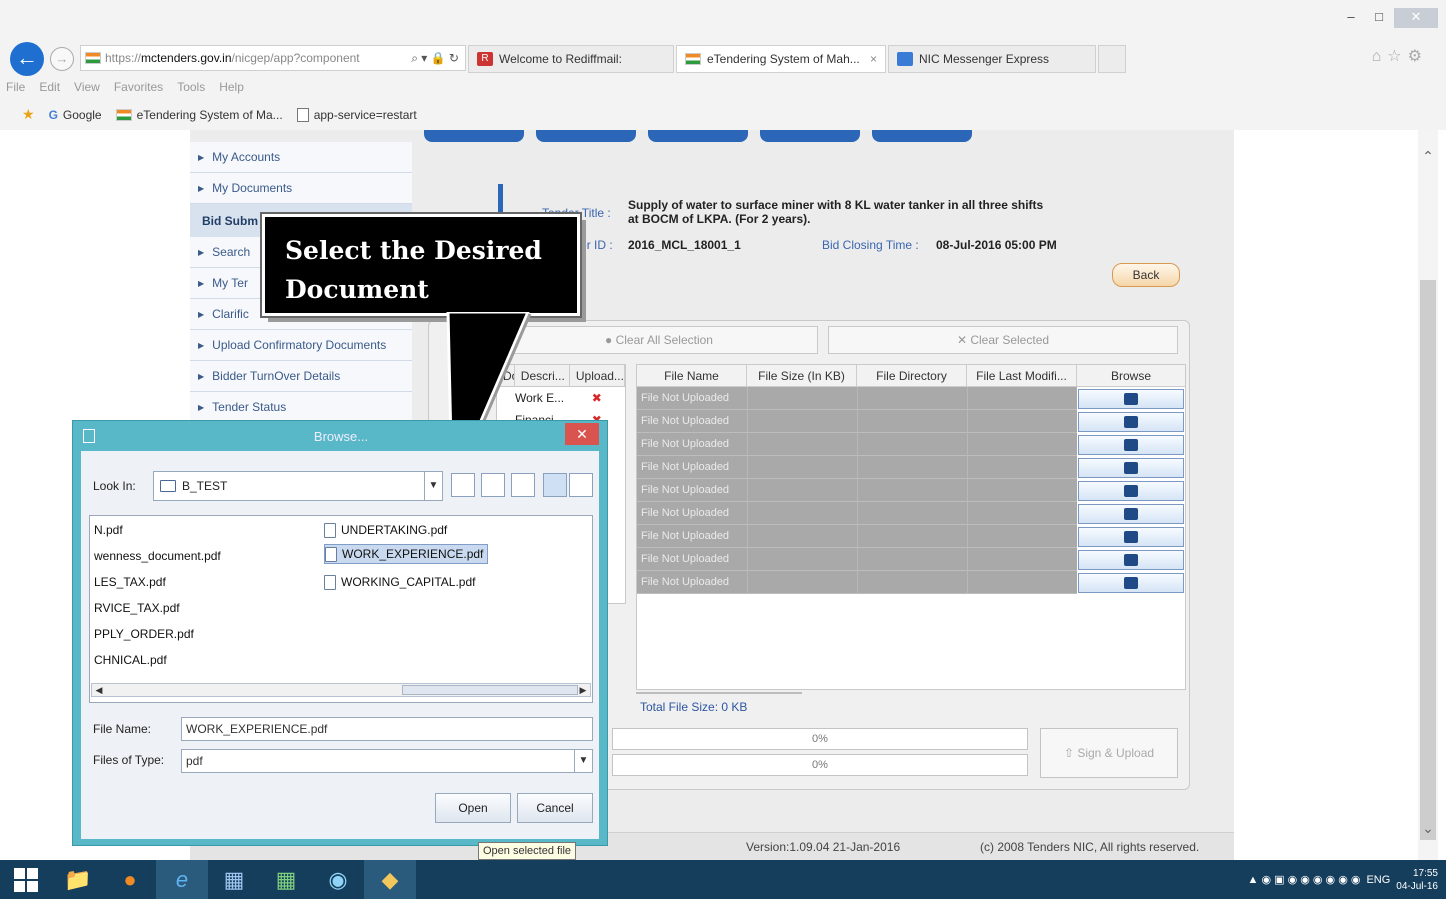 The width and height of the screenshot is (1446, 899). Describe the element at coordinates (301, 188) in the screenshot. I see `nav-my-documents: ▶ My Documents` at that location.